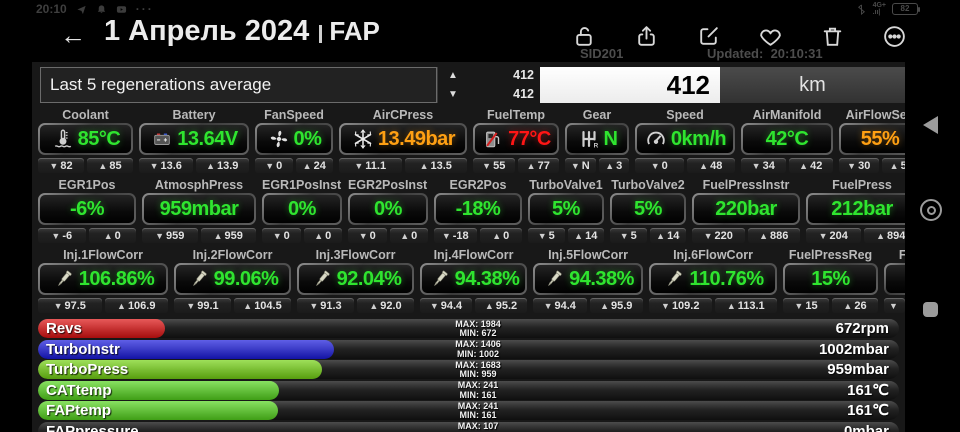 The height and width of the screenshot is (432, 960). I want to click on gauge-value-box: 106.86%, so click(103, 279).